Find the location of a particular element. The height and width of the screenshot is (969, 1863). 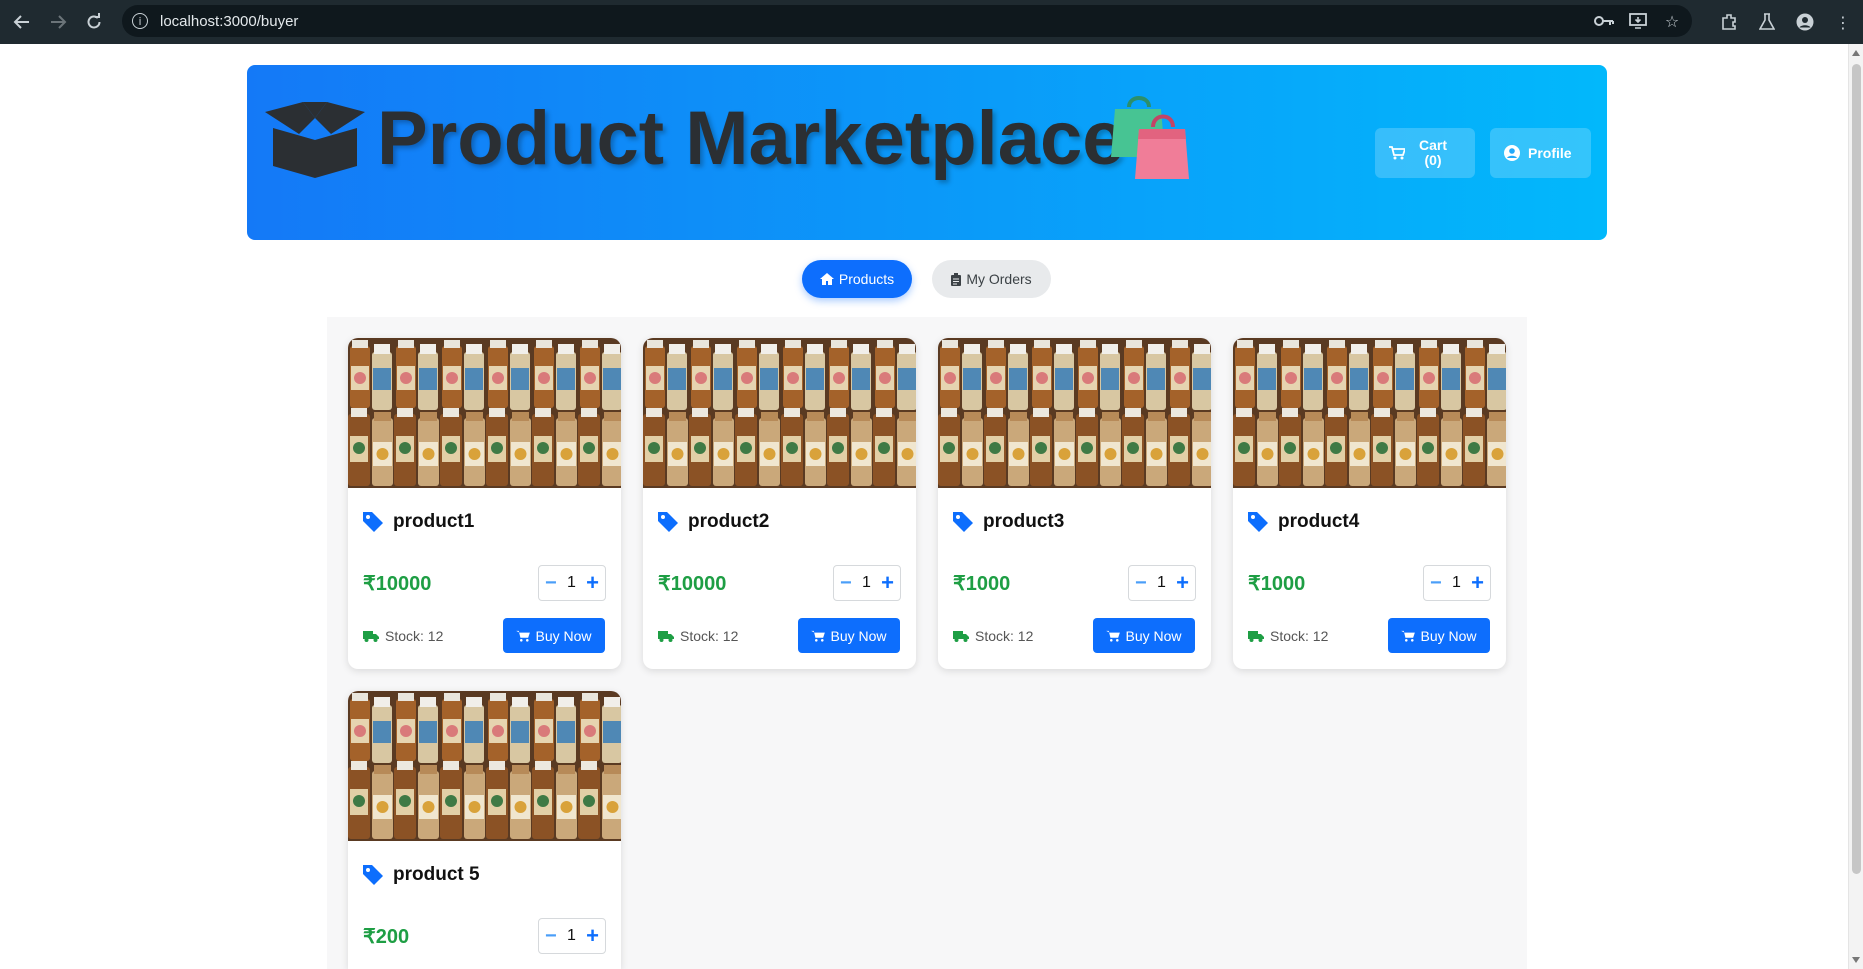

account-icon is located at coordinates (1805, 22).